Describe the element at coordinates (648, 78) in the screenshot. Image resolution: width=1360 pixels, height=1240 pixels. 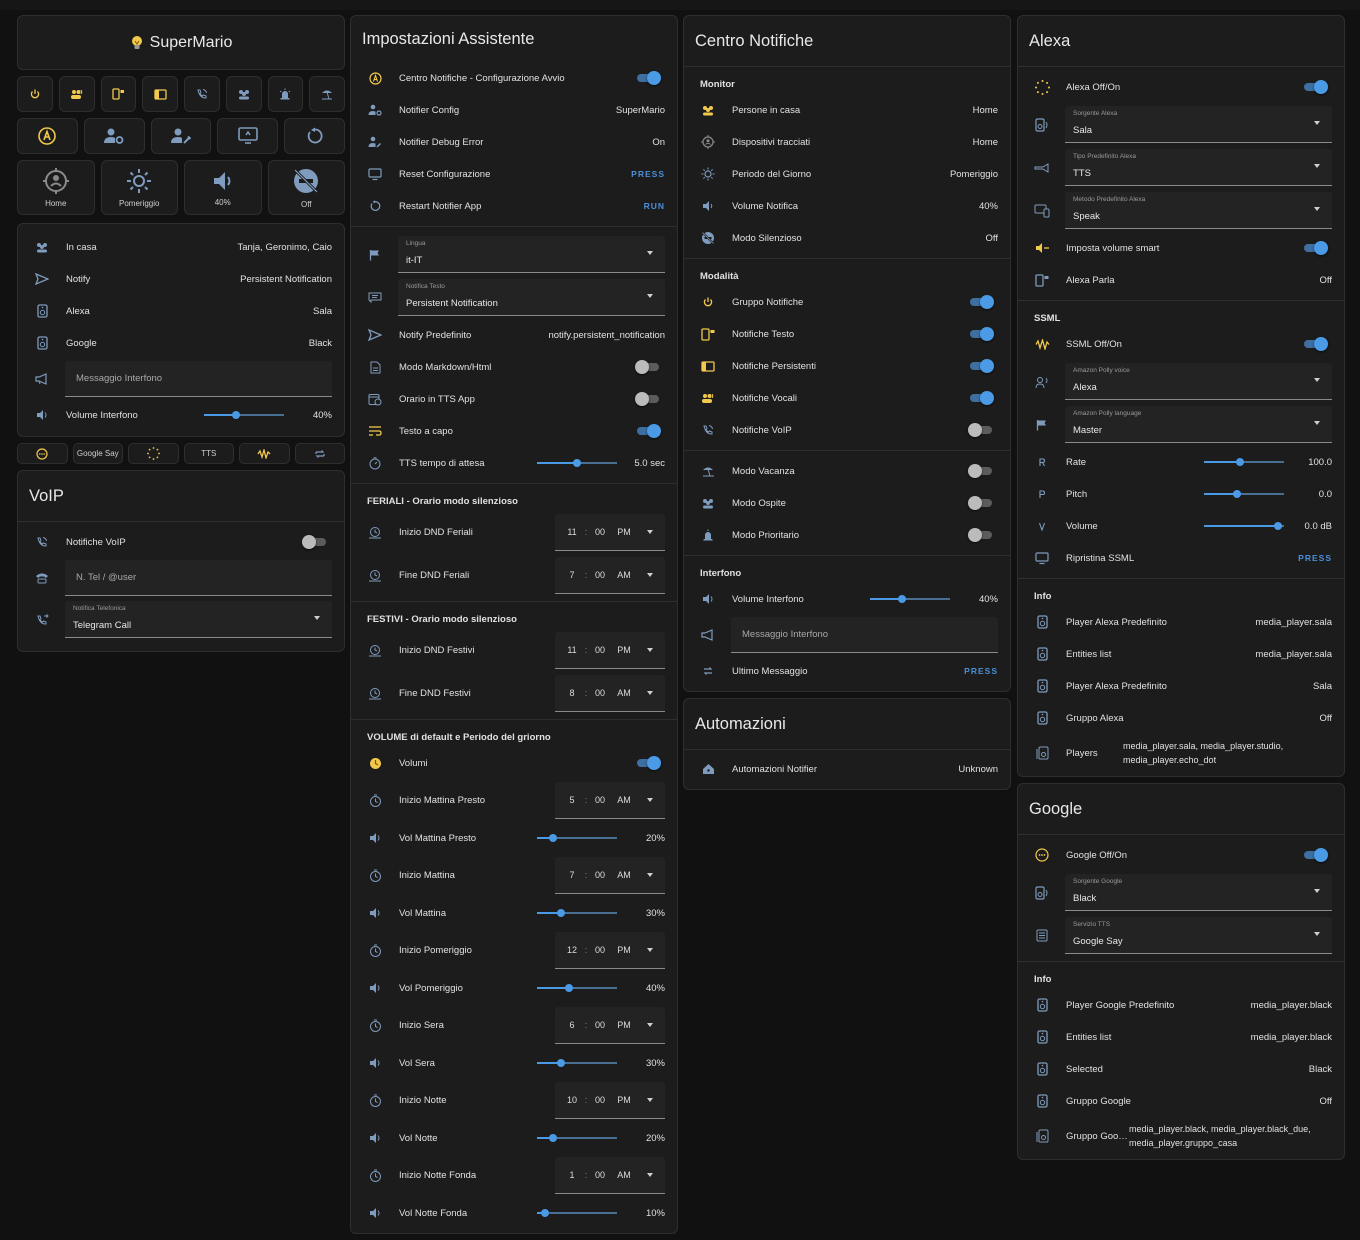
I see `config-avvio-toggle` at that location.